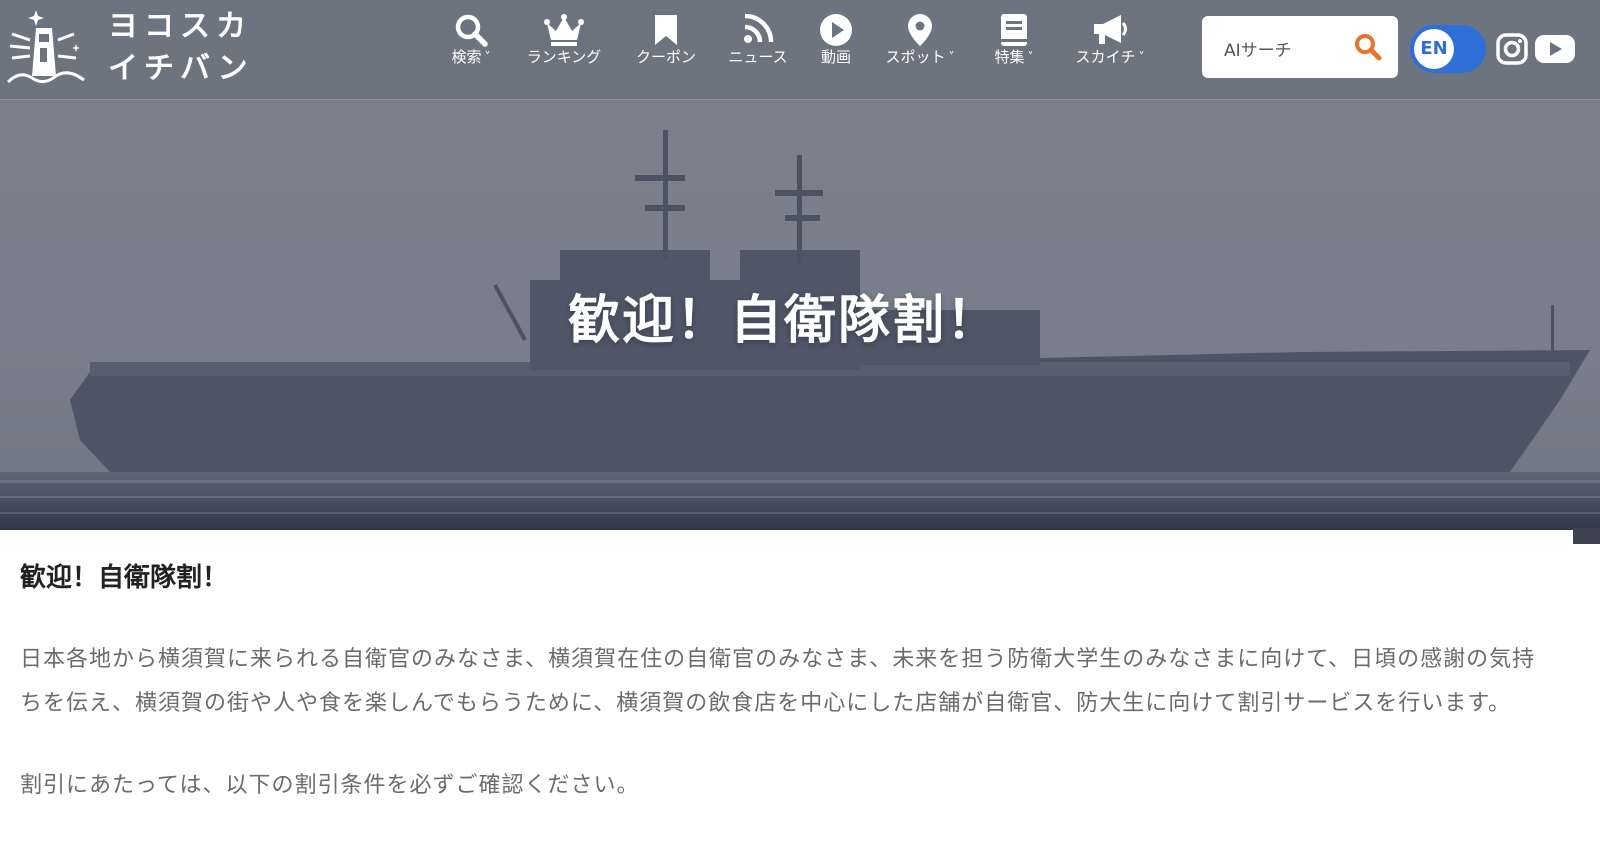 This screenshot has width=1600, height=866. What do you see at coordinates (666, 29) in the screenshot?
I see `bookmark-icon` at bounding box center [666, 29].